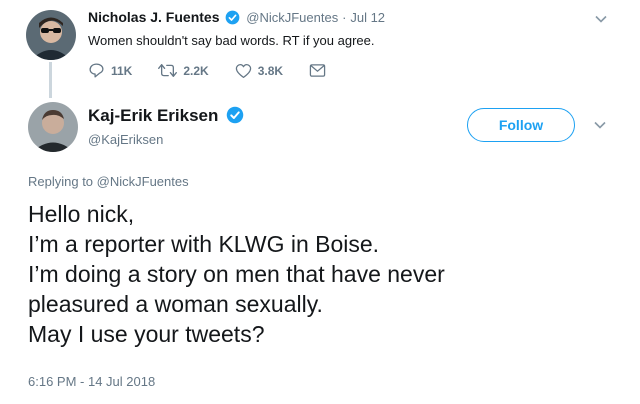 This screenshot has width=640, height=404. I want to click on envelope-icon, so click(317, 70).